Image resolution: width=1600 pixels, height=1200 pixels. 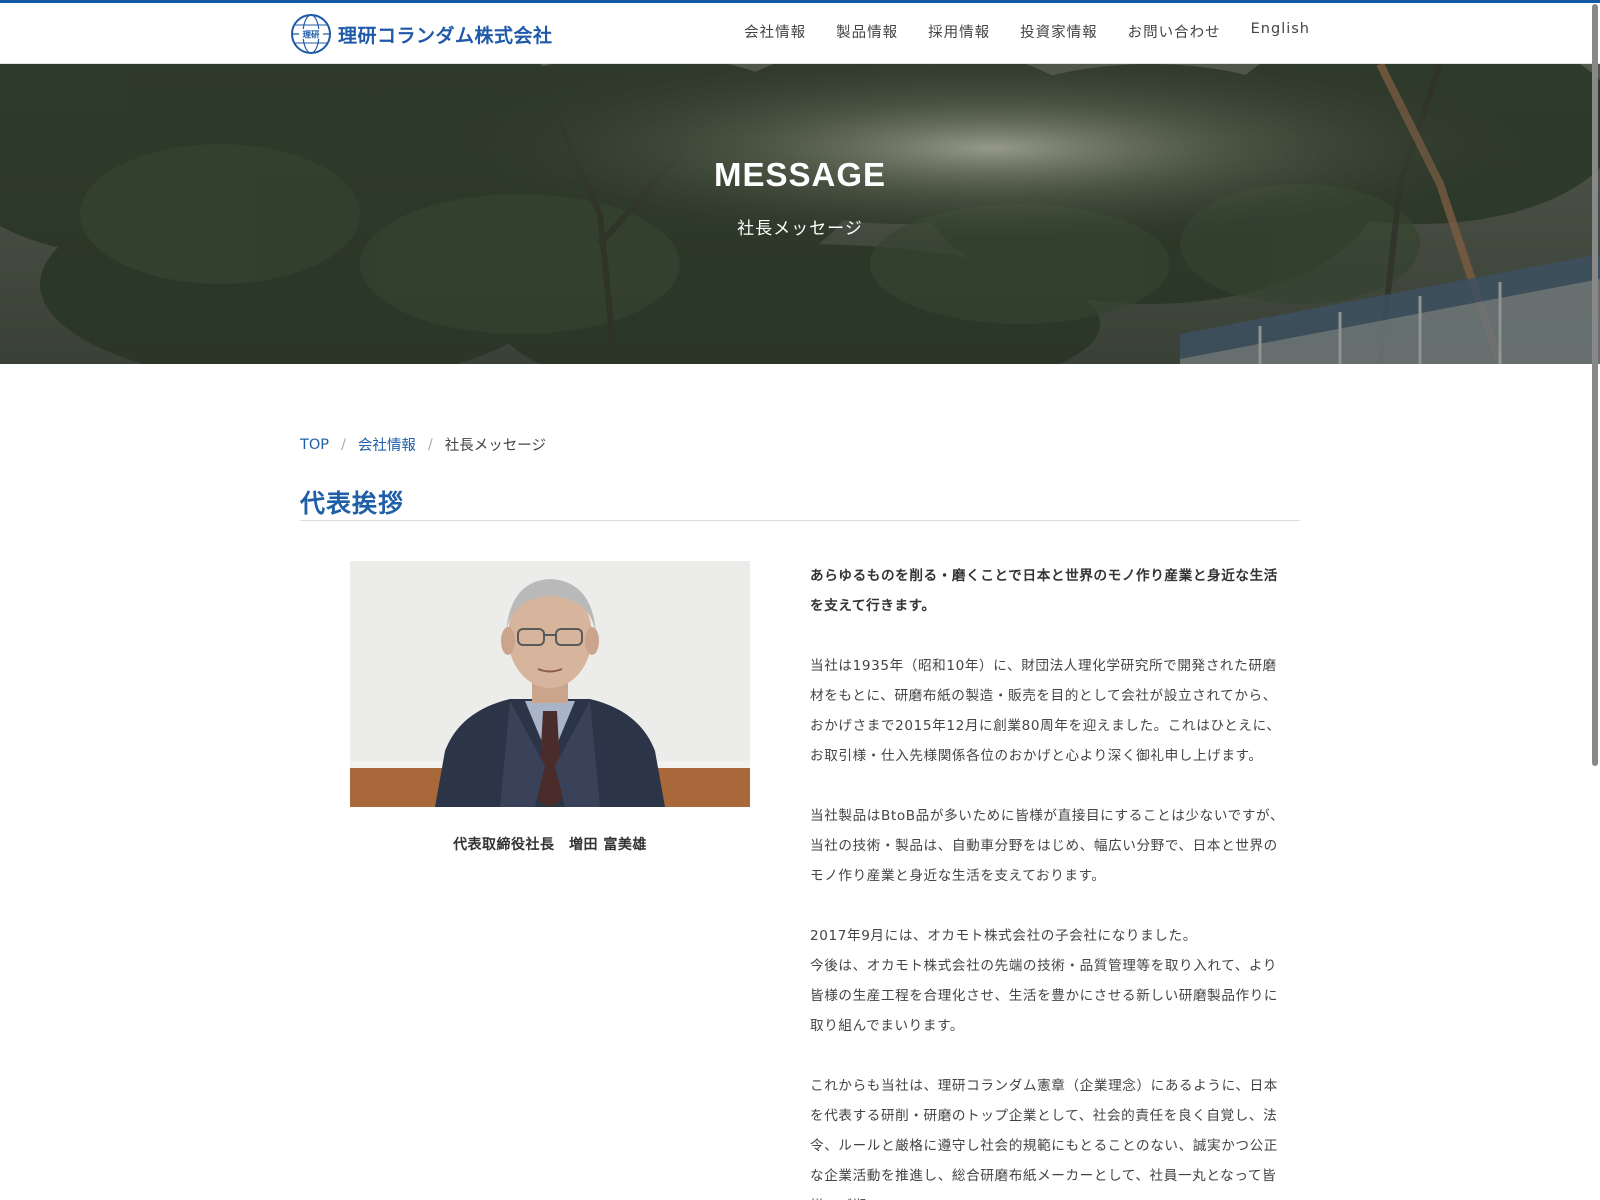 I want to click on nav-english: English, so click(x=1280, y=31).